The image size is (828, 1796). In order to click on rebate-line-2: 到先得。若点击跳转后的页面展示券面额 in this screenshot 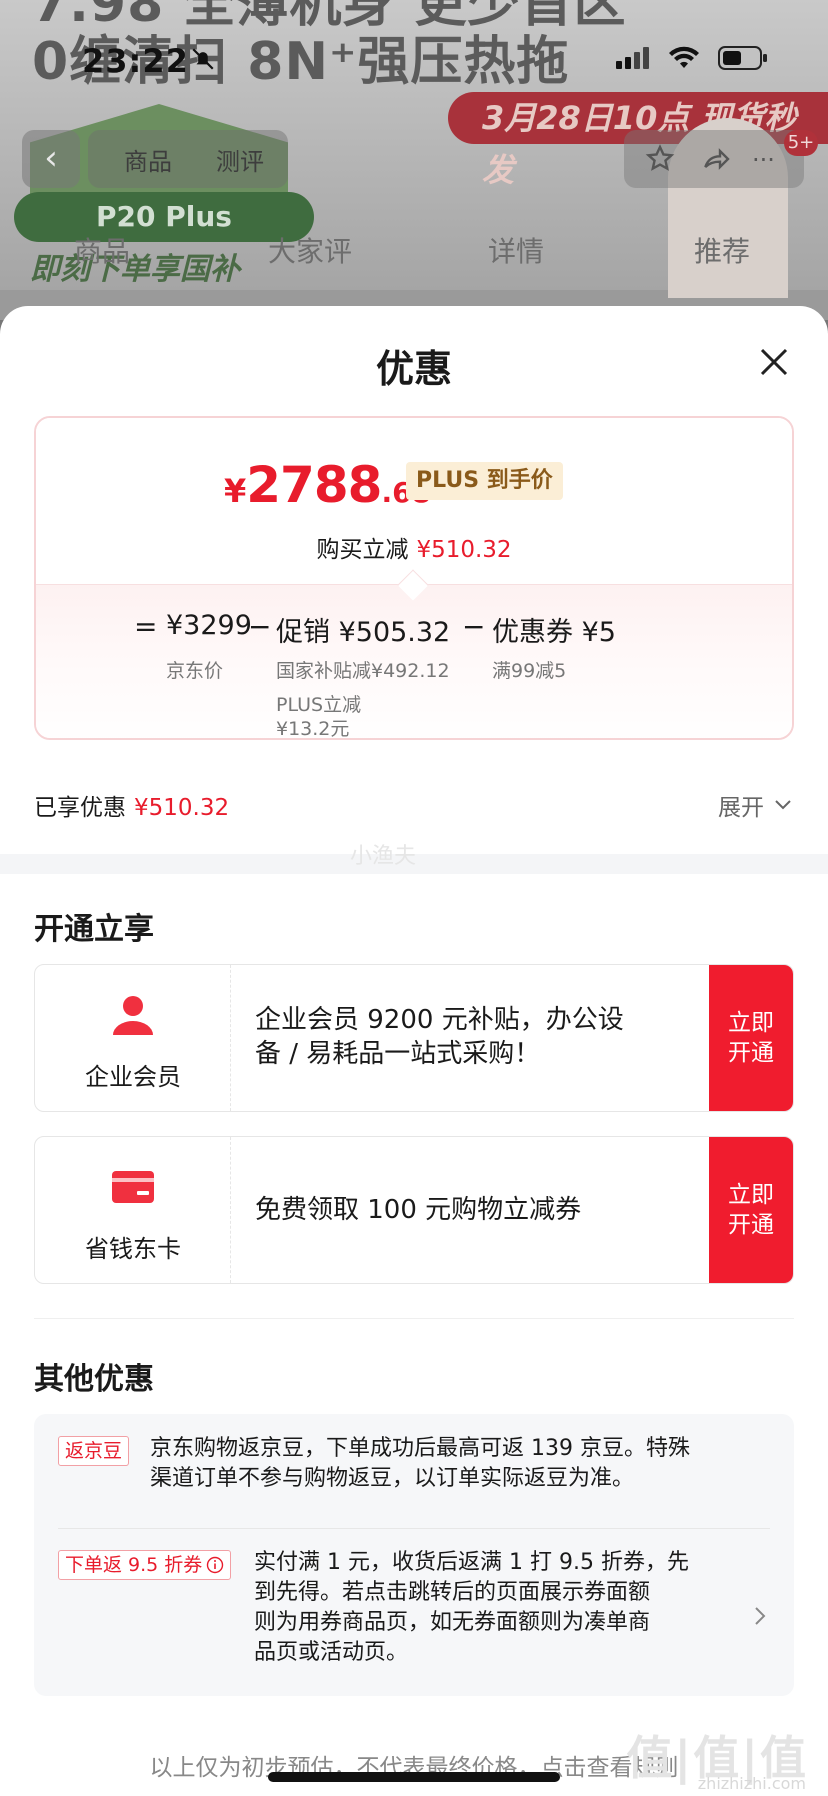, I will do `click(452, 1592)`.